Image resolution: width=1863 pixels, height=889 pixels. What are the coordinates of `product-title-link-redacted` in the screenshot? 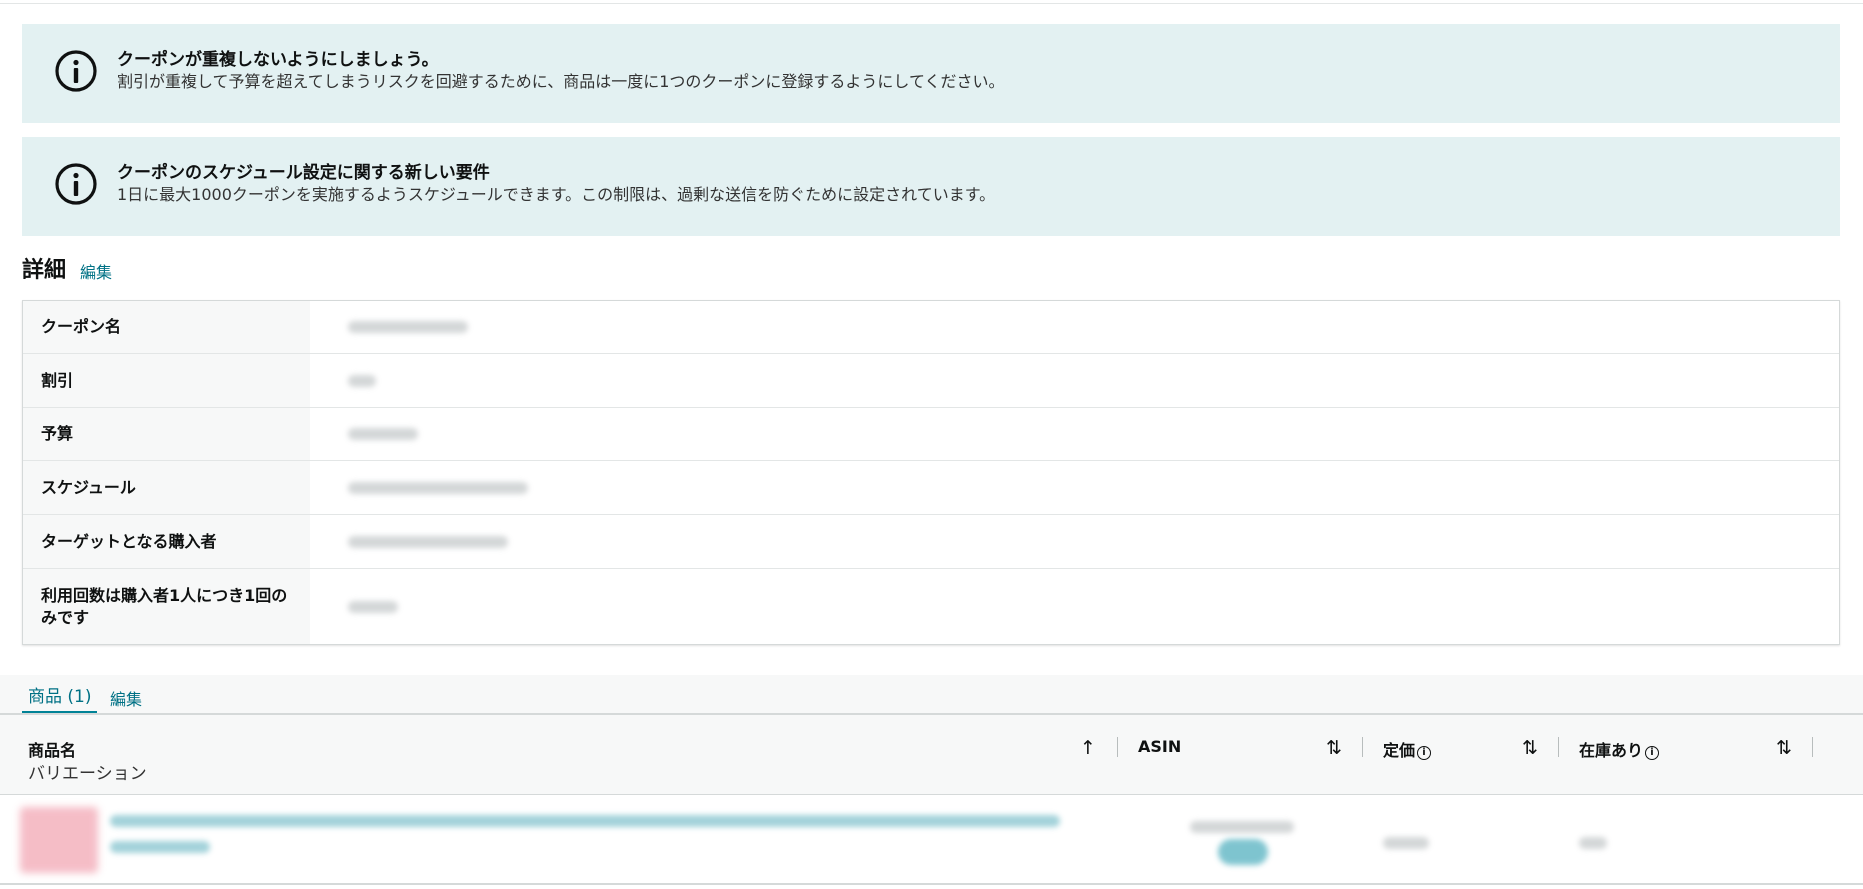 It's located at (585, 834).